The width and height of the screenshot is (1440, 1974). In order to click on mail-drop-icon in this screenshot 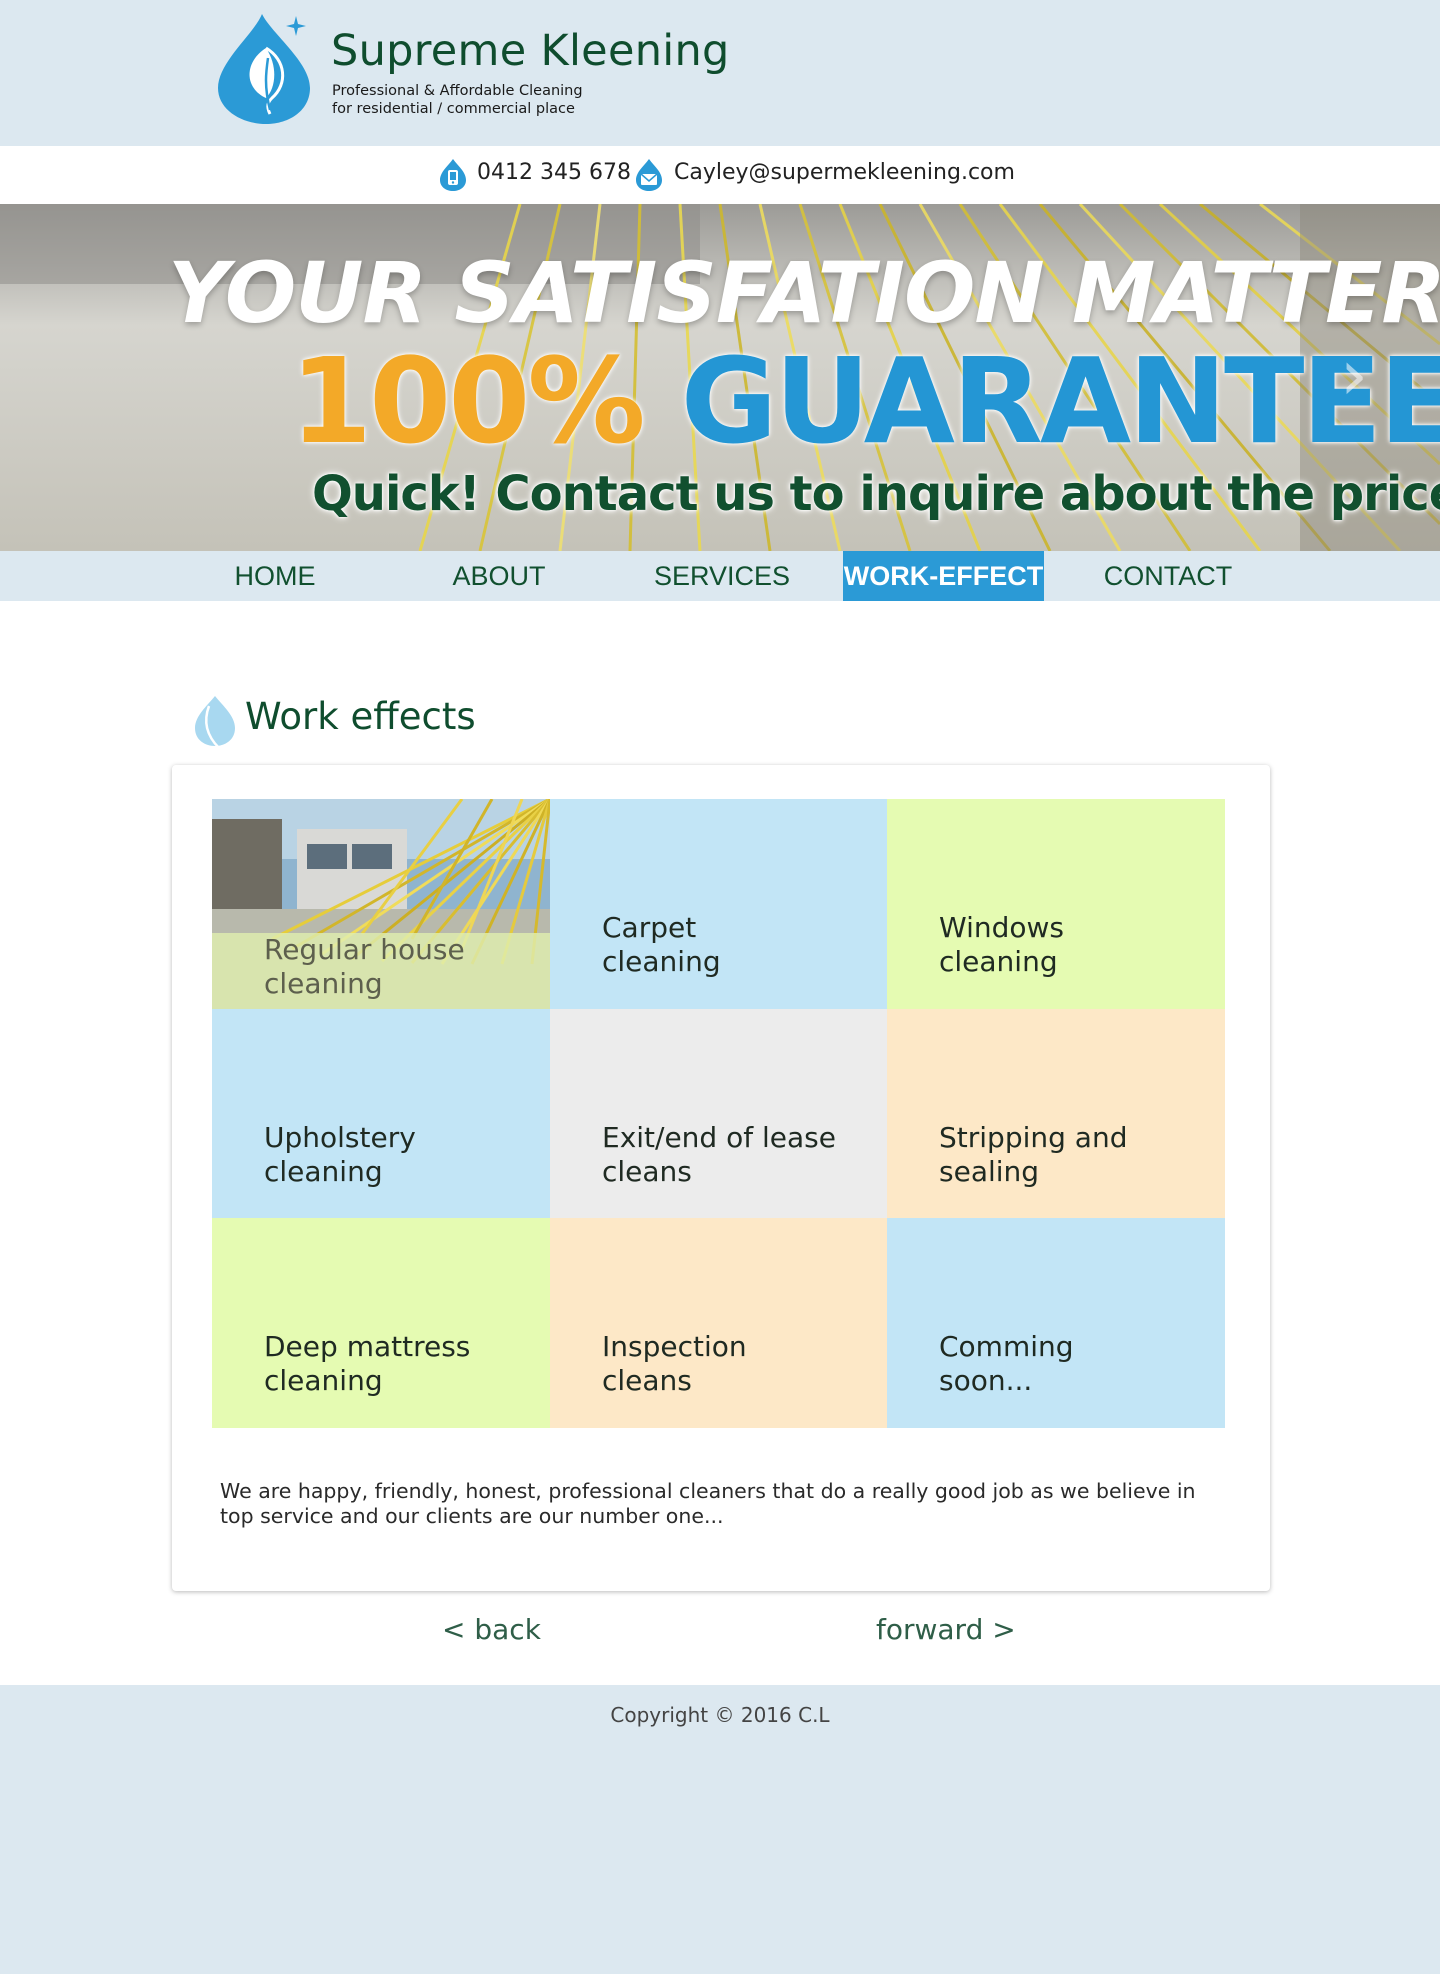, I will do `click(649, 175)`.